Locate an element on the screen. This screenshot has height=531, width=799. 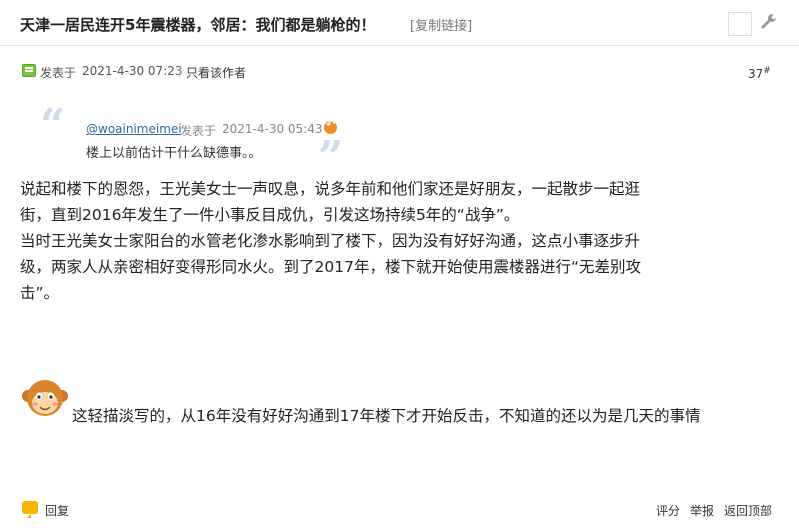
body-line: 说起和楼下的恩怨，王光美女士一声叹息，说多年前和他们家还是好朋友，一起散步一起逛 is located at coordinates (330, 189).